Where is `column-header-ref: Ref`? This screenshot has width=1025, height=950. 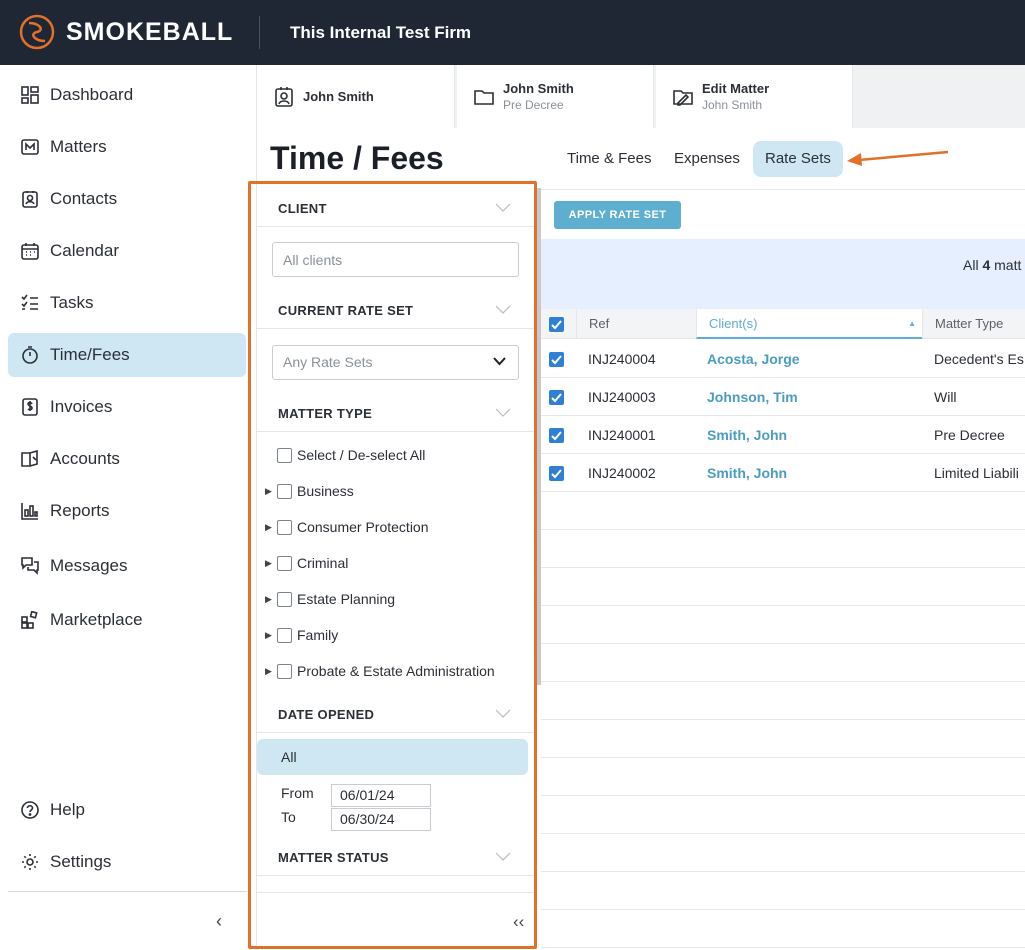 column-header-ref: Ref is located at coordinates (636, 324).